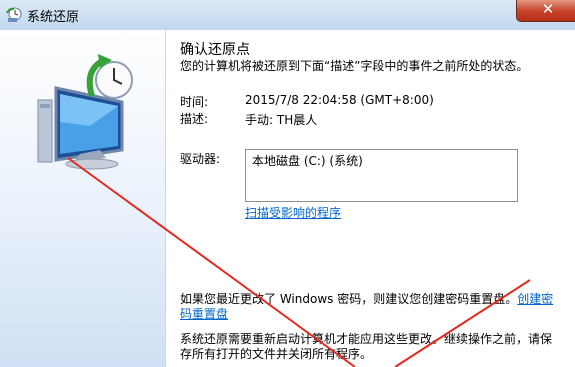 Image resolution: width=575 pixels, height=367 pixels. What do you see at coordinates (370, 307) in the screenshot?
I see `password-notice: 如果您最近更改了 Windows 密码，则建议您创建密码重置盘。创建密码重置盘` at bounding box center [370, 307].